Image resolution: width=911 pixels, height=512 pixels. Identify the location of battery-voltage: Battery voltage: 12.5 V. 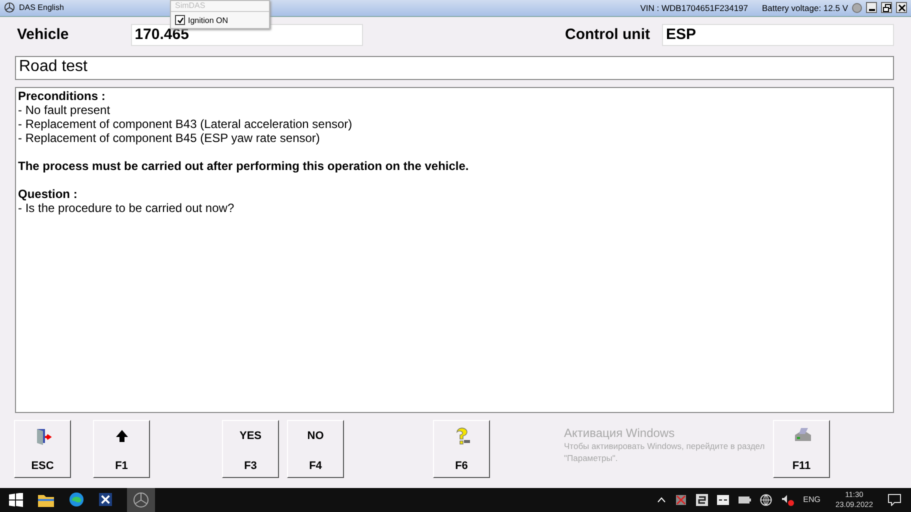
(805, 7).